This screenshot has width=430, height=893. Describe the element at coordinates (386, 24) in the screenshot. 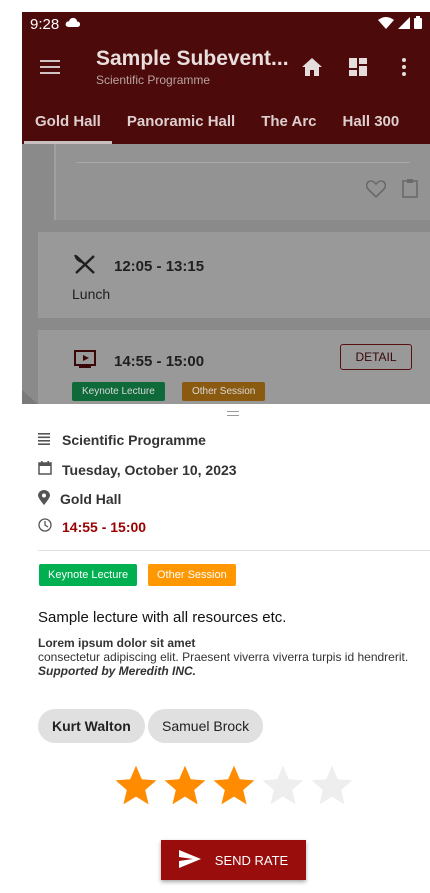

I see `wifi-icon` at that location.